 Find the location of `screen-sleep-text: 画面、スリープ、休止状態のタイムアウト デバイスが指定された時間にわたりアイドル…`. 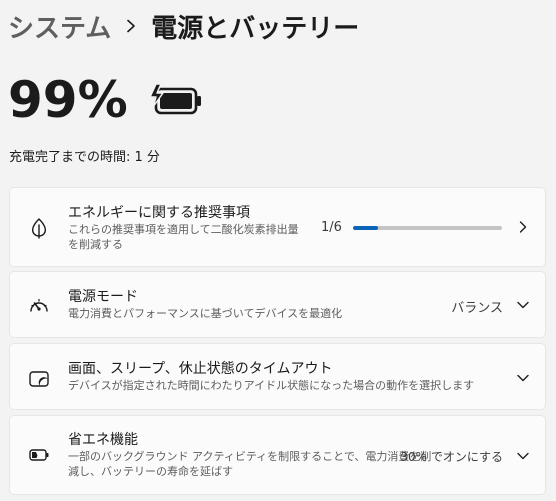

screen-sleep-text: 画面、スリープ、休止状態のタイムアウト デバイスが指定された時間にわたりアイドル… is located at coordinates (271, 376).